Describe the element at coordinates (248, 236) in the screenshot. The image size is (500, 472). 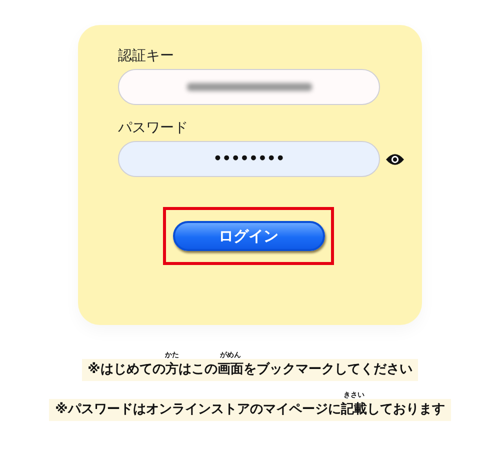
I see `login-button: ログイン` at that location.